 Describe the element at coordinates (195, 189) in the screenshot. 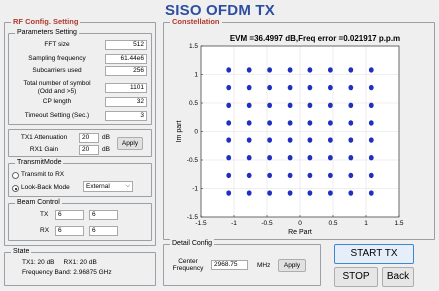

I see `y-tick-label: -1` at that location.